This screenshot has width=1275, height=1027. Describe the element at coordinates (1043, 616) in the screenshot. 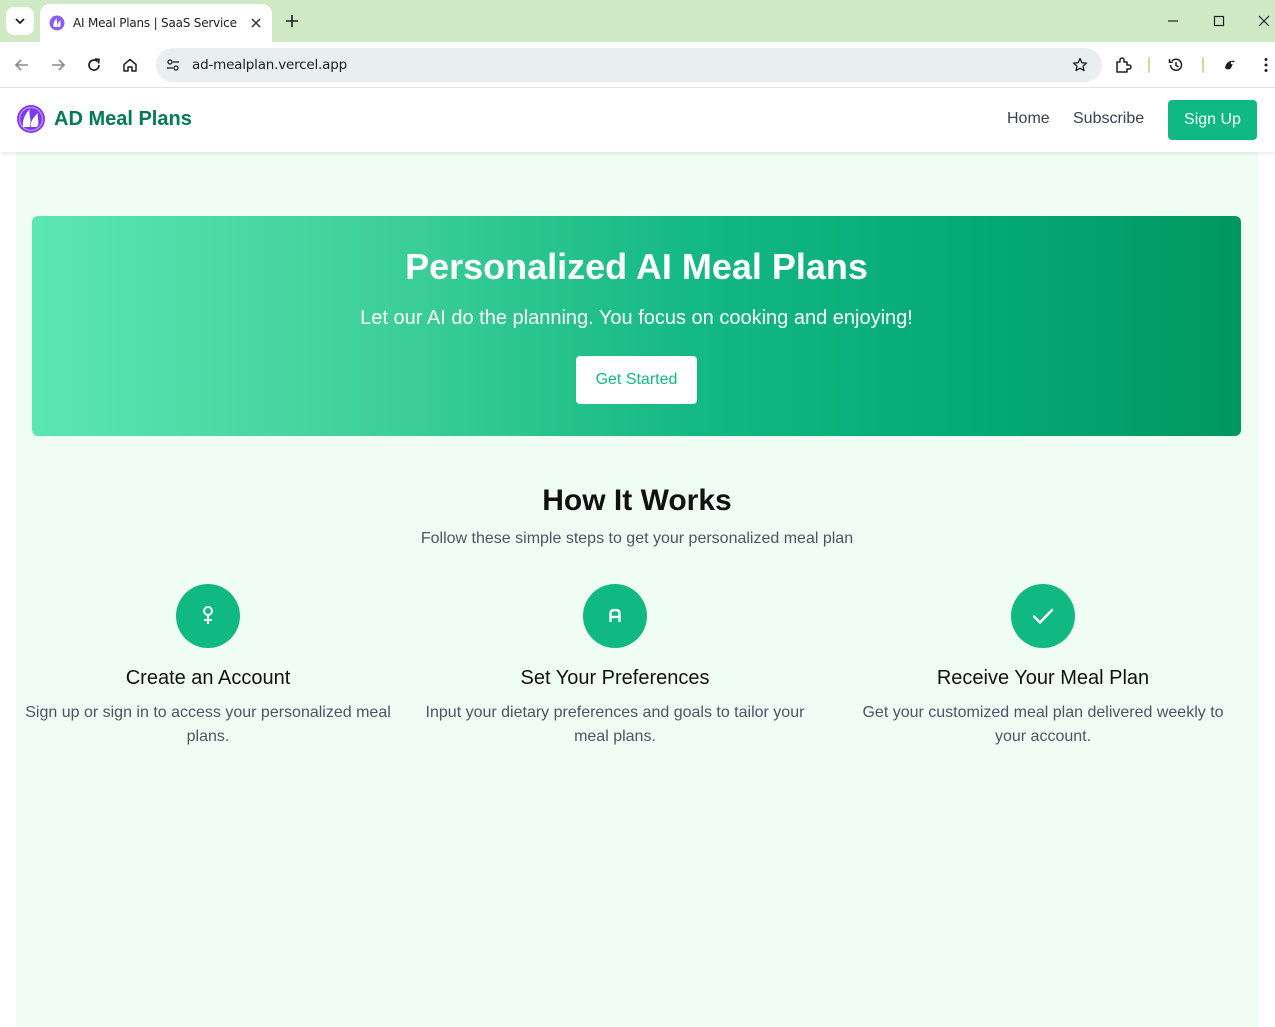

I see `check-icon` at that location.